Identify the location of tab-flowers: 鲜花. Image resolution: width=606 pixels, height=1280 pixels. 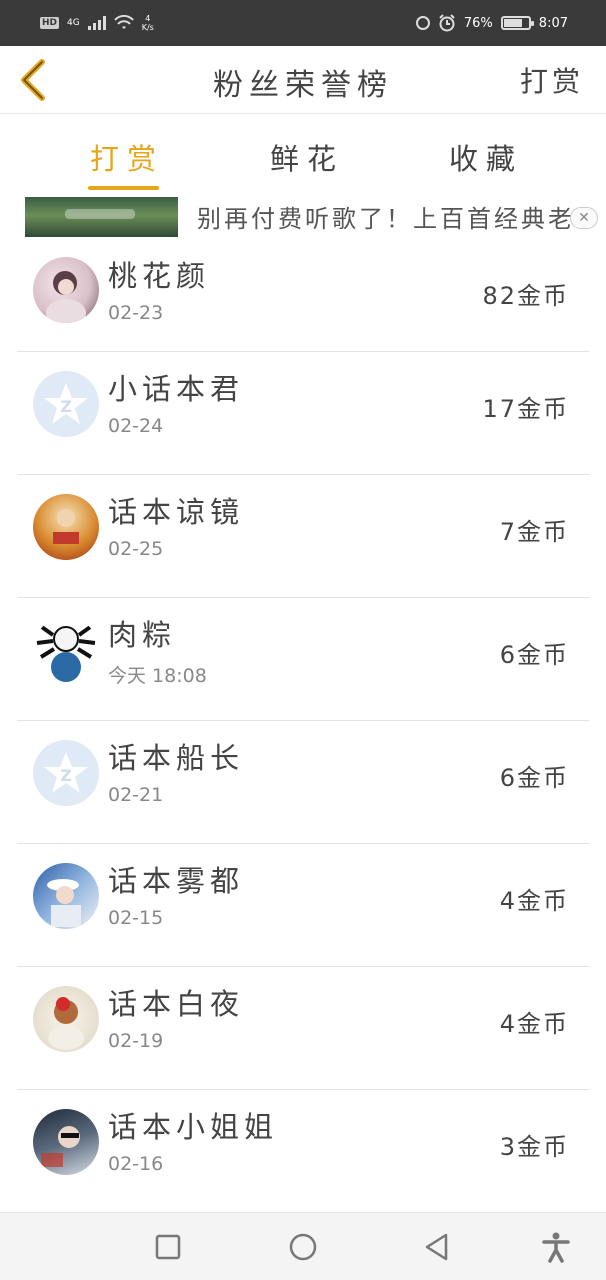
(307, 157).